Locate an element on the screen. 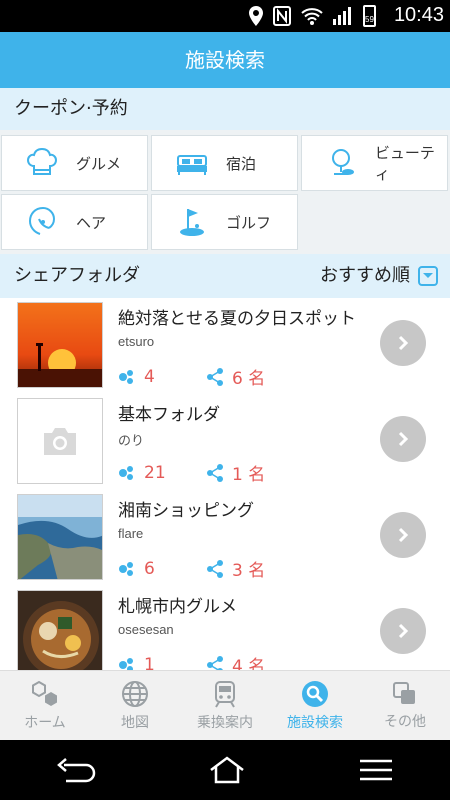 This screenshot has height=800, width=450. coupon-section-title: クーポン·予約 is located at coordinates (71, 108).